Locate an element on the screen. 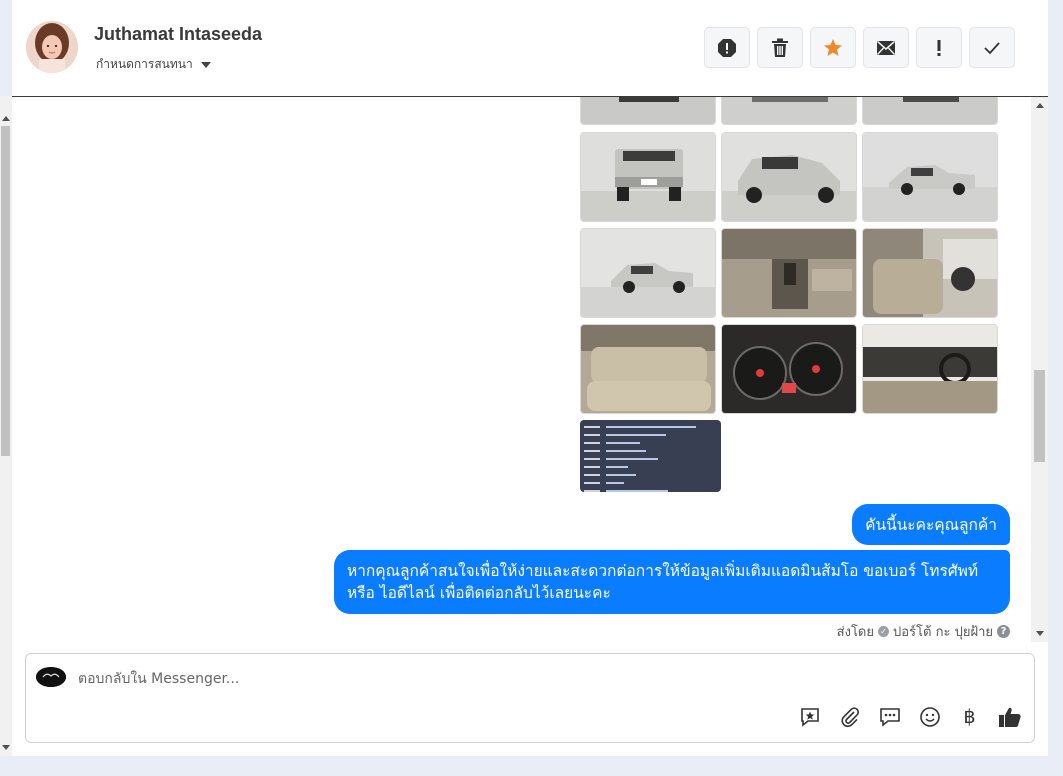 This screenshot has width=1063, height=776. caret-down-icon is located at coordinates (205, 64).